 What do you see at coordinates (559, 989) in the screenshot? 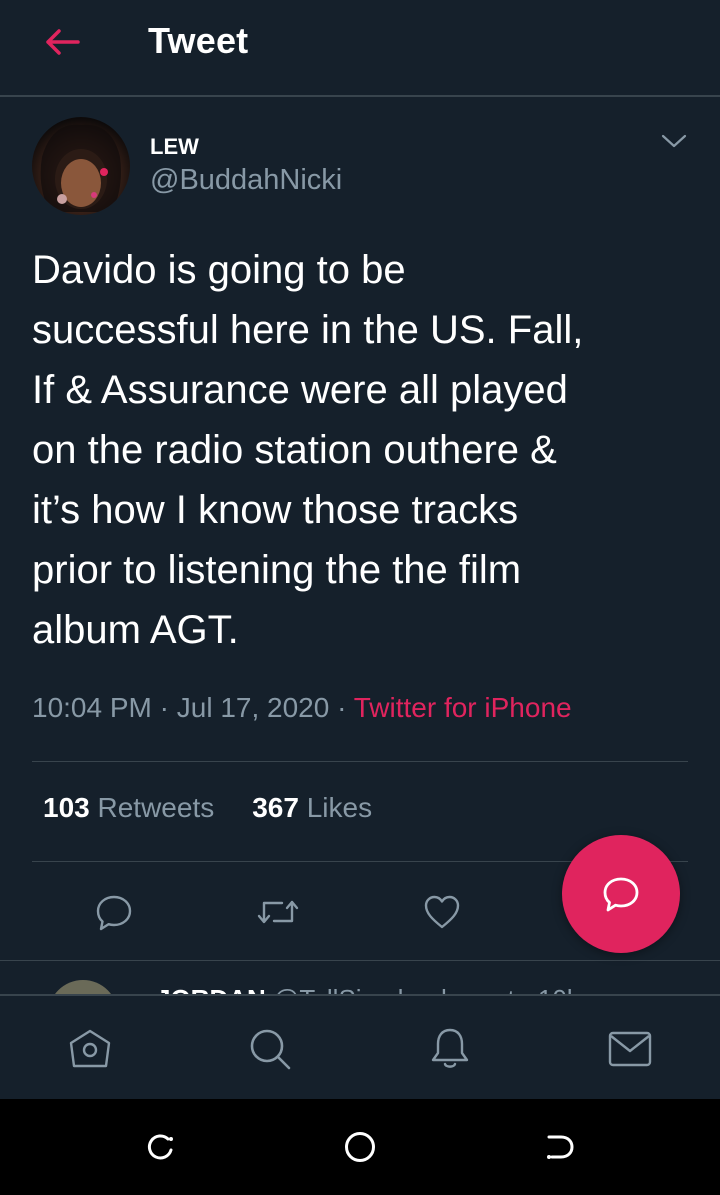
I see `reply-time: 10h` at bounding box center [559, 989].